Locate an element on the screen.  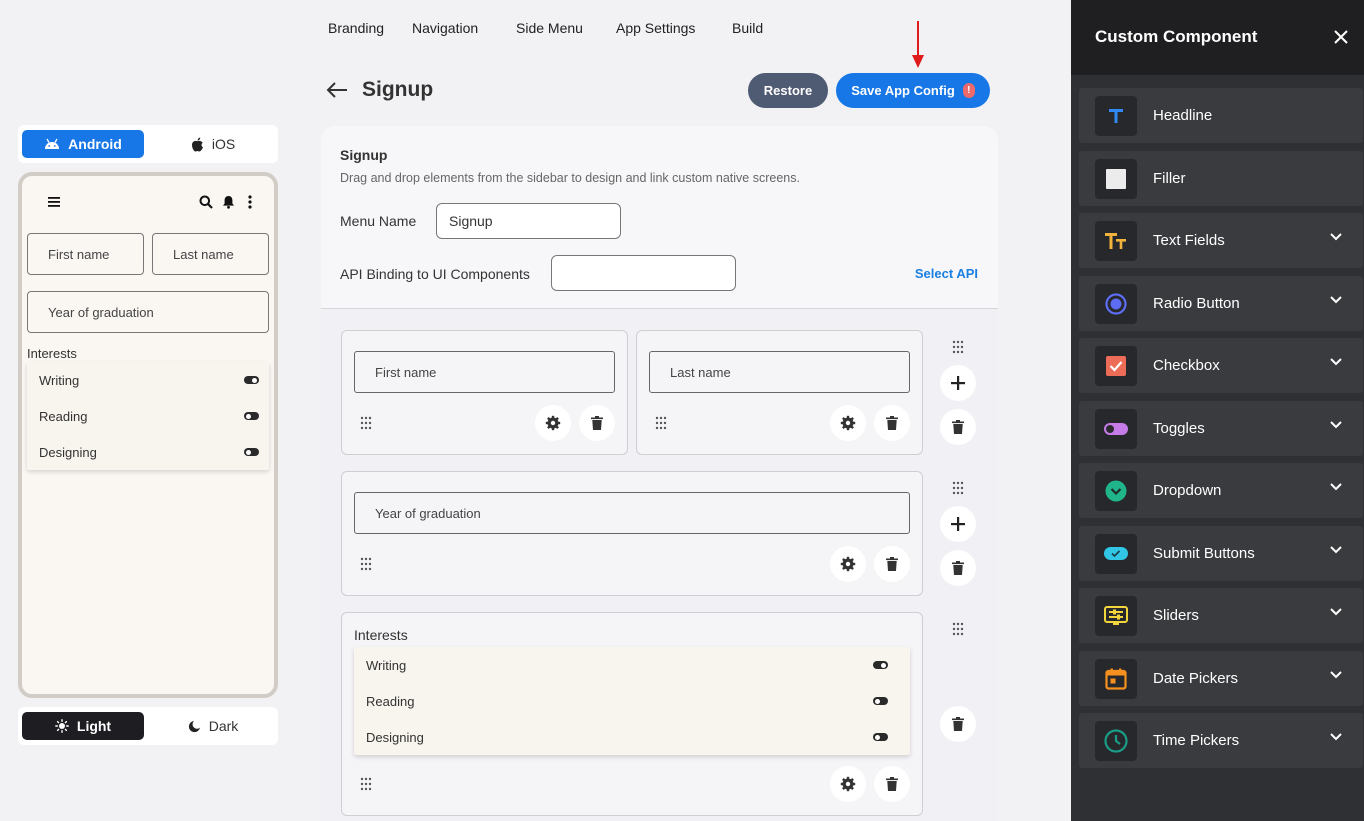
canvas-year-input: Year of graduation is located at coordinates (632, 513).